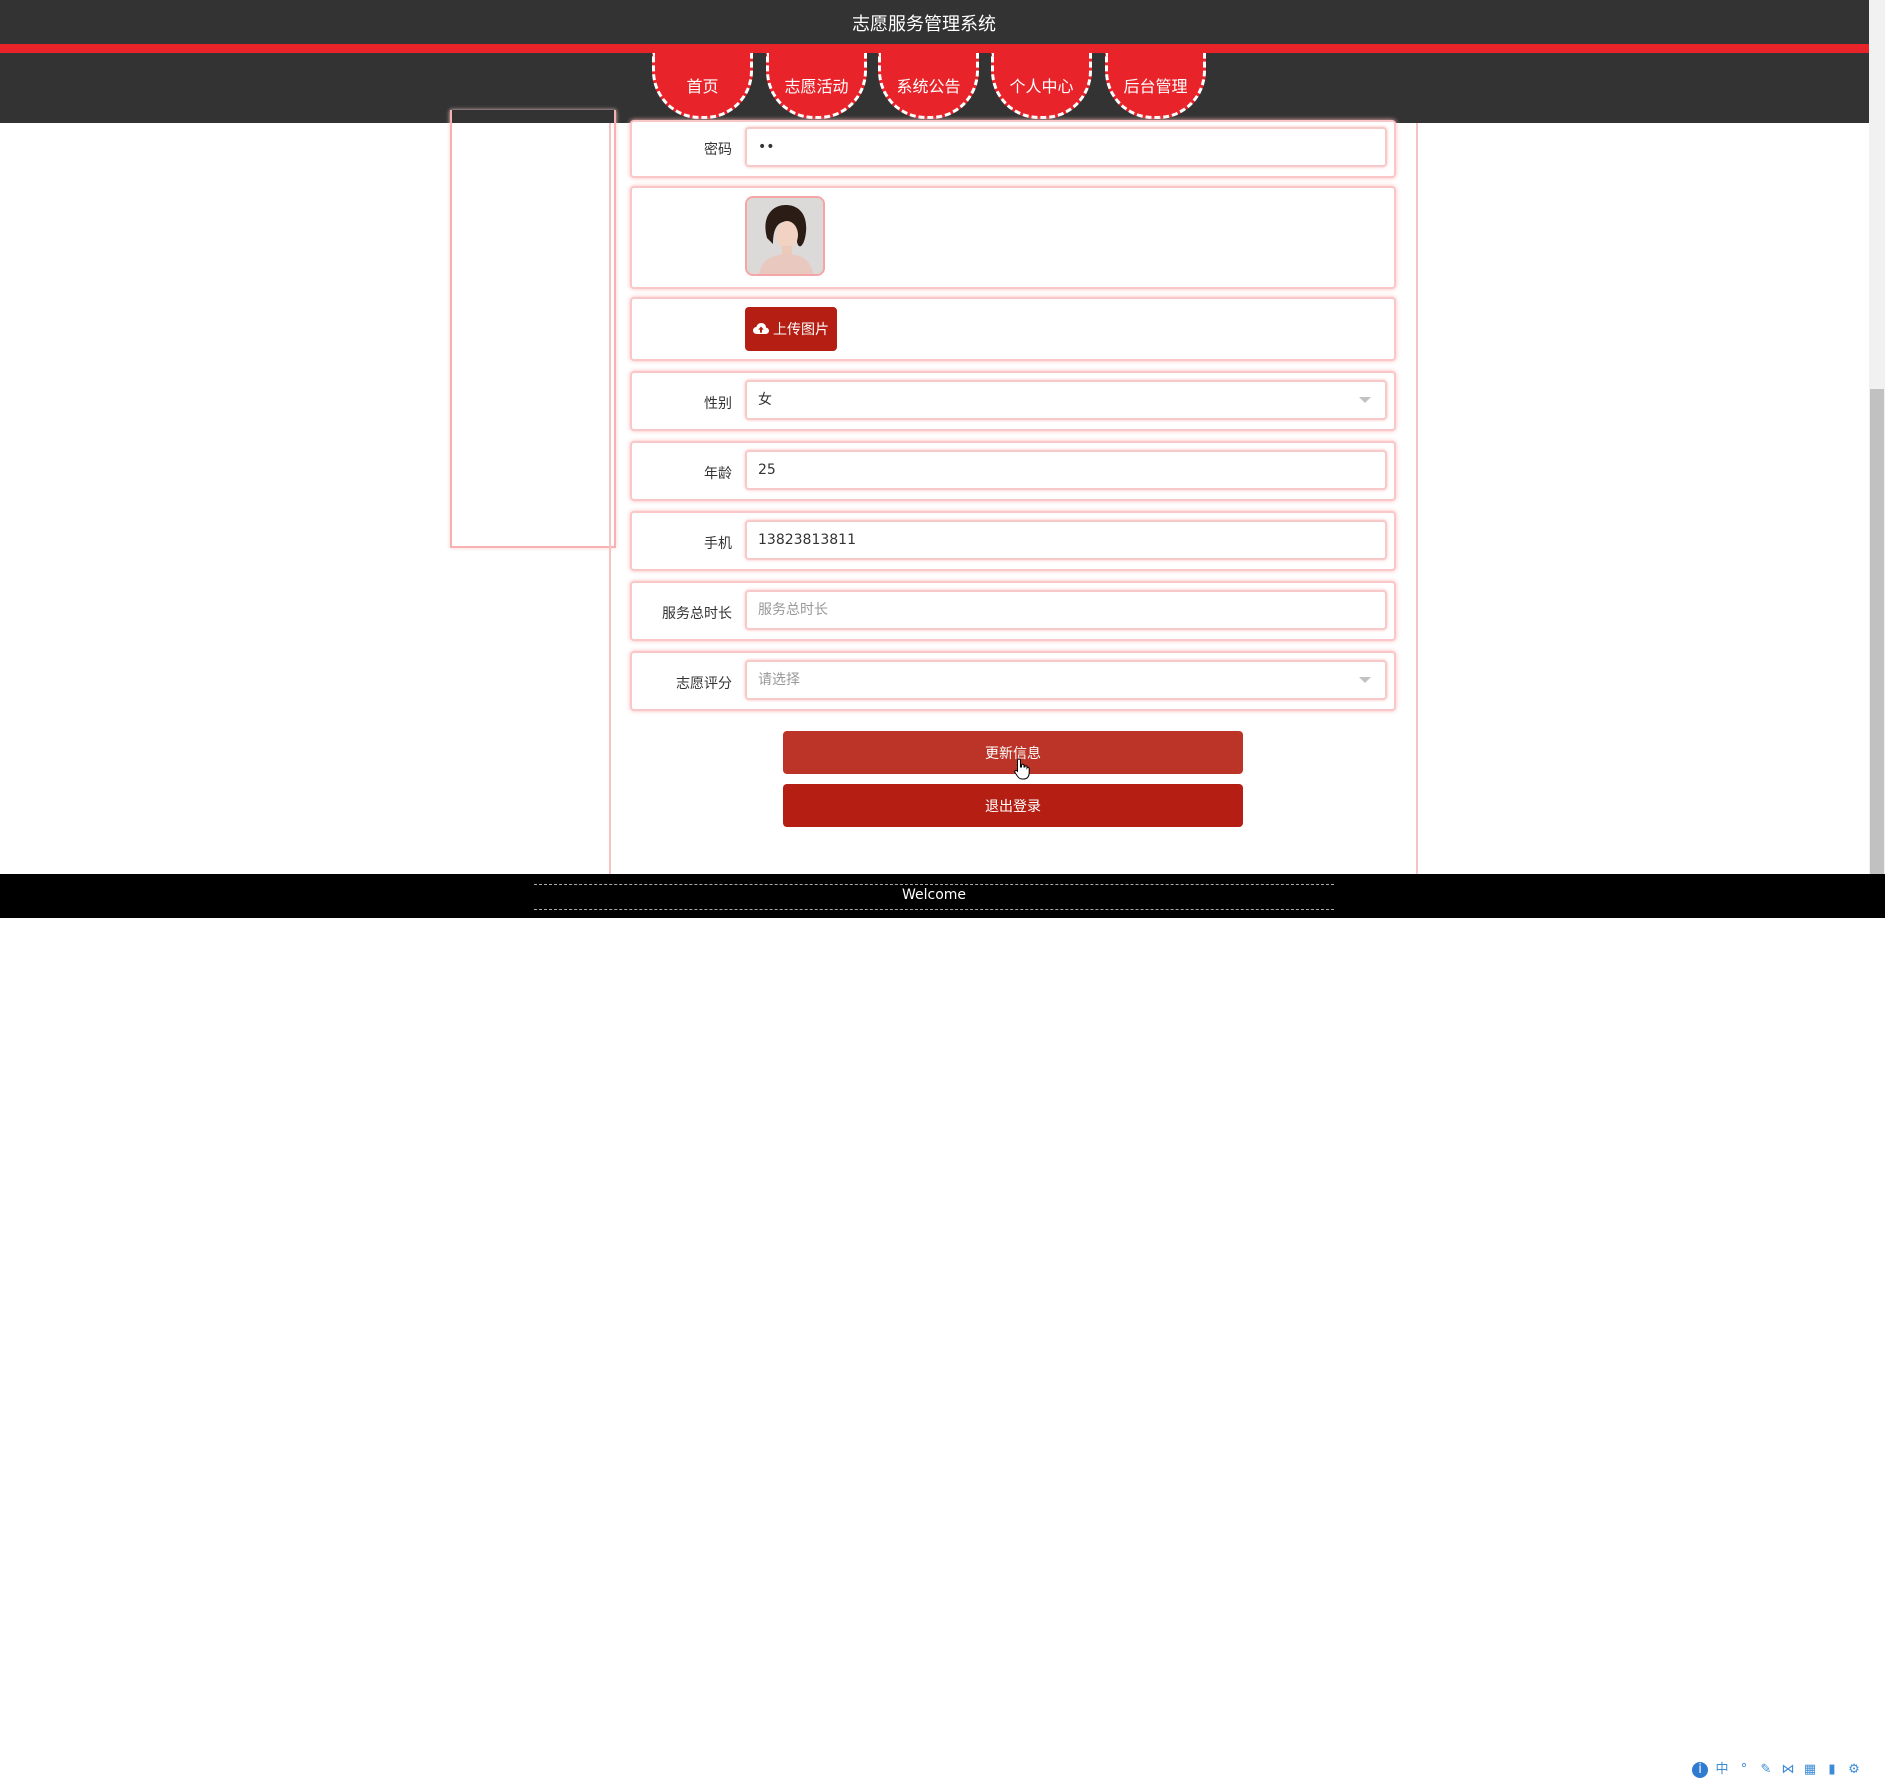 The width and height of the screenshot is (1885, 1778). Describe the element at coordinates (934, 884) in the screenshot. I see `footer-divider-top` at that location.